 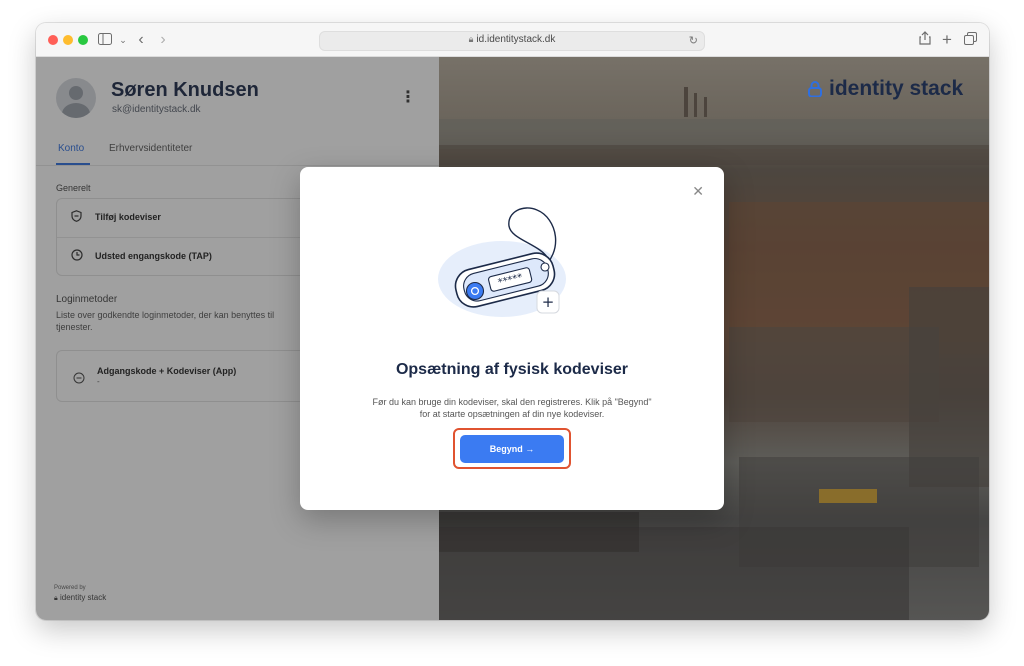 I want to click on identity-stack-logo: identity stack, so click(x=885, y=89).